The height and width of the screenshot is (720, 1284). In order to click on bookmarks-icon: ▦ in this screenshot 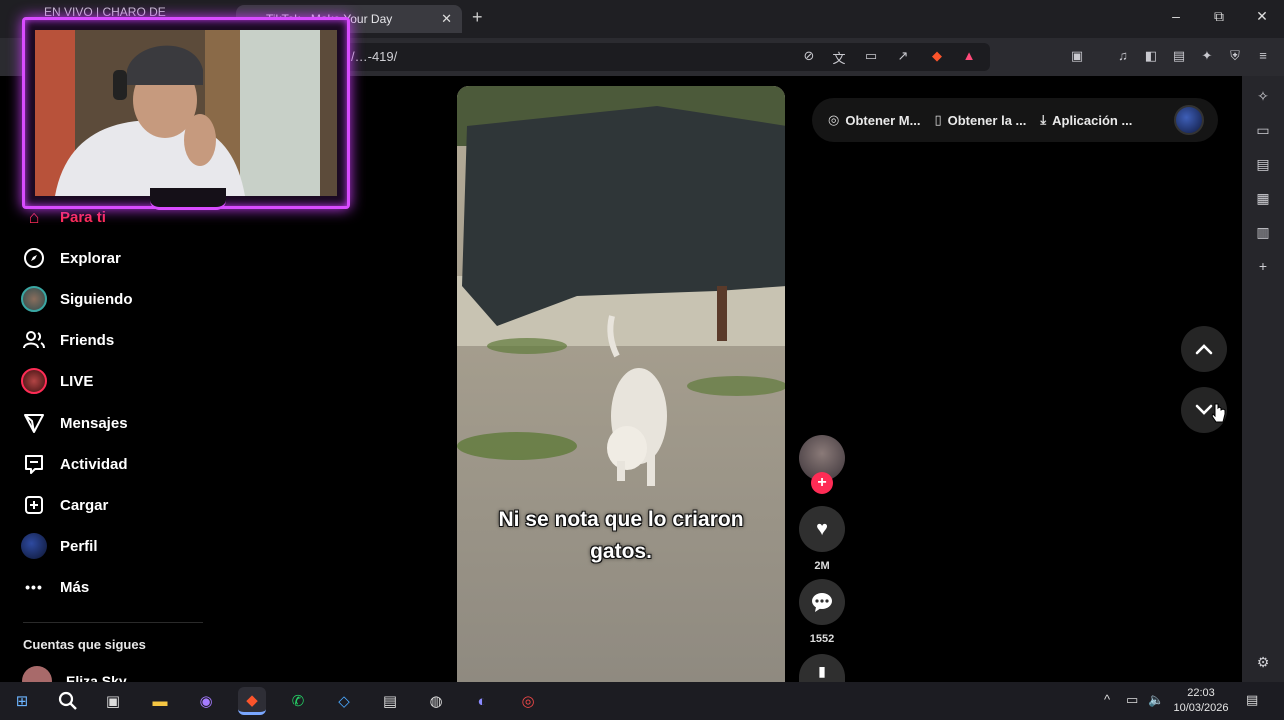, I will do `click(1263, 198)`.